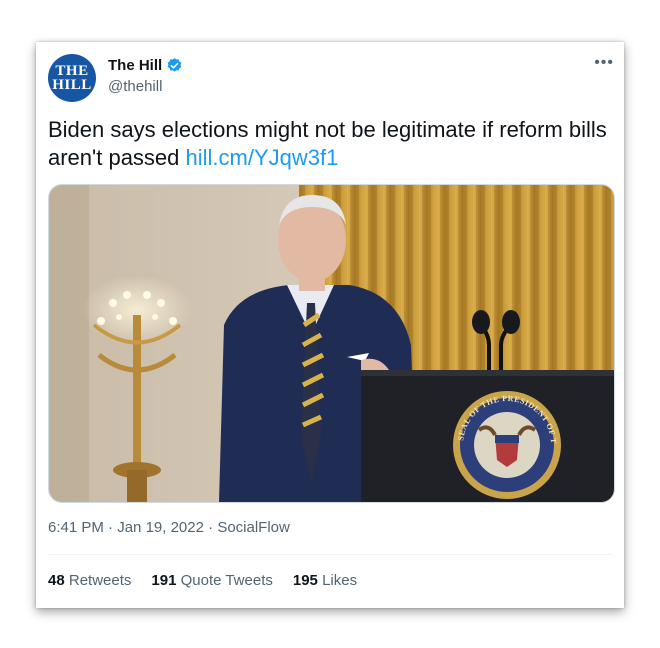 This screenshot has height=648, width=660. Describe the element at coordinates (330, 554) in the screenshot. I see `divider` at that location.